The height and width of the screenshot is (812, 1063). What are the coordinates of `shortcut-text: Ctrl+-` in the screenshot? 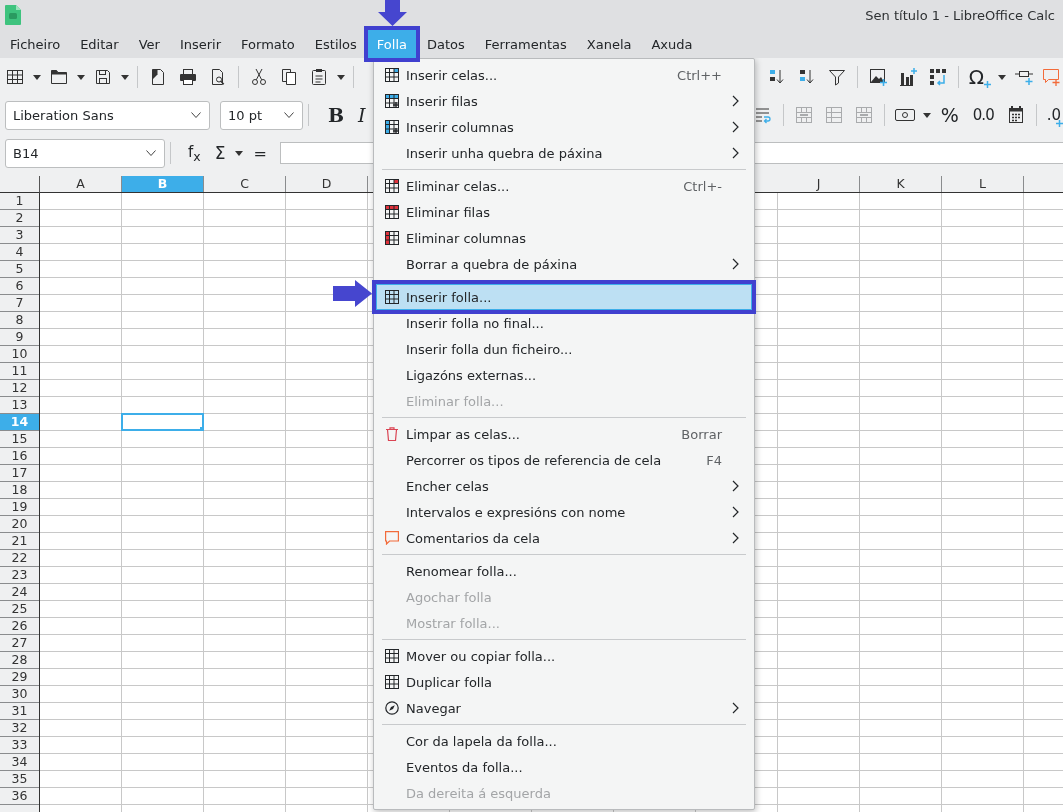 It's located at (702, 186).